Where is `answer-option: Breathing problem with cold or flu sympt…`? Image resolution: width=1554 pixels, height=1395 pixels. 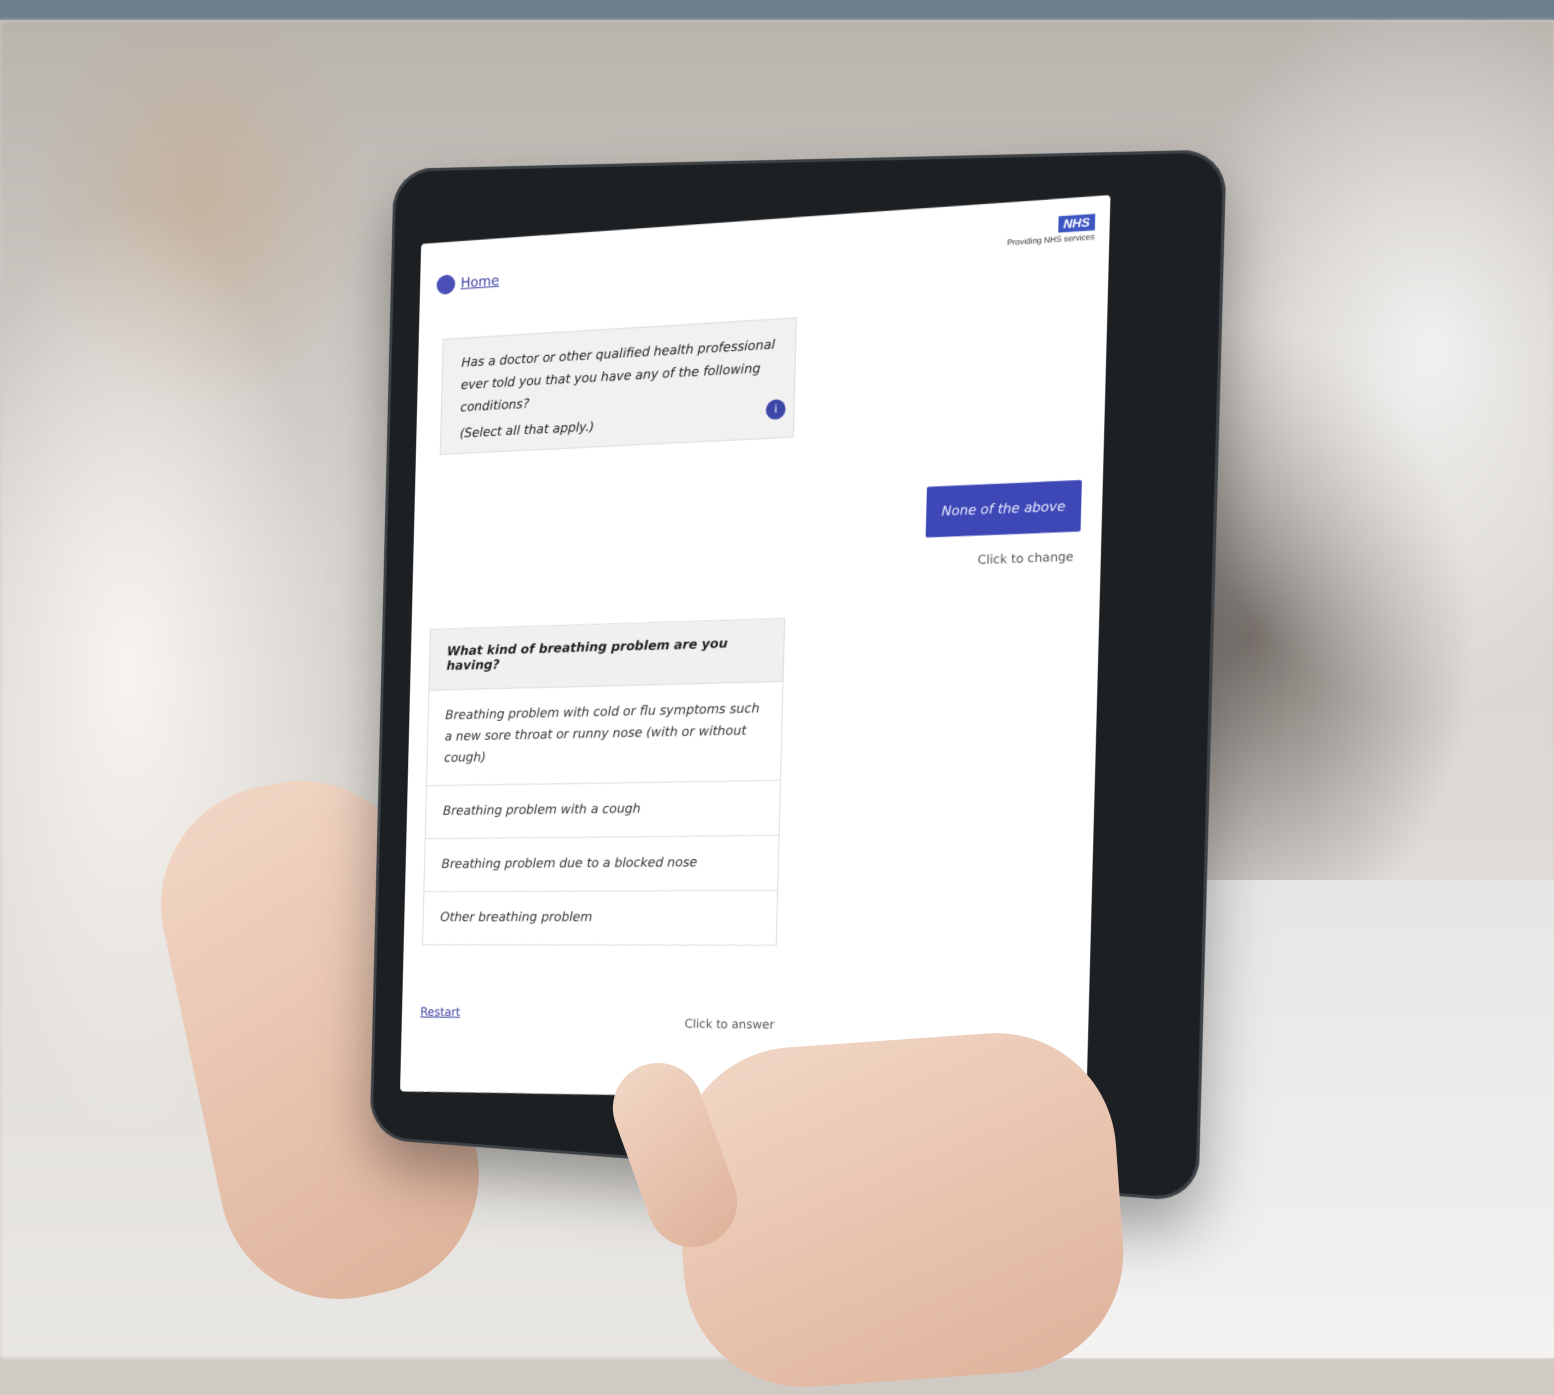 answer-option: Breathing problem with cold or flu sympt… is located at coordinates (604, 734).